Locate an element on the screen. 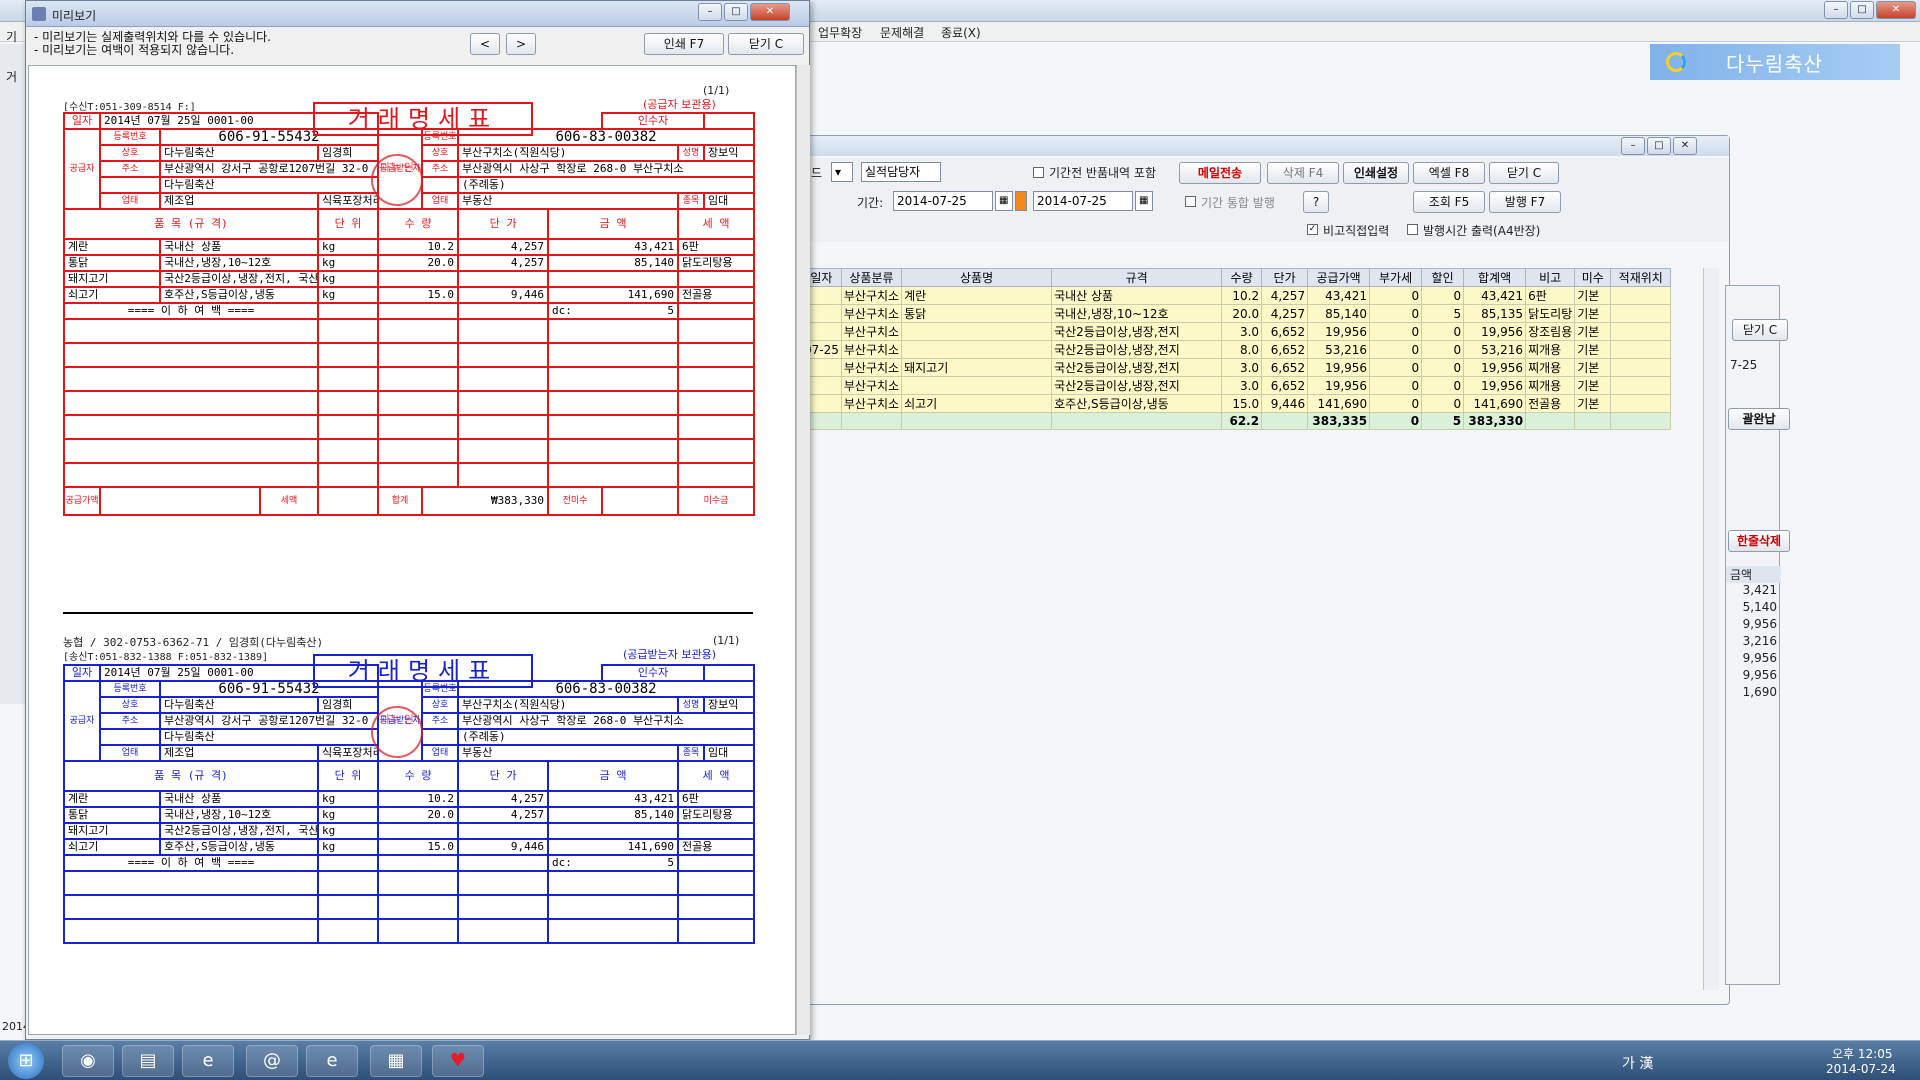  table-cell: 쇠고기 is located at coordinates (977, 403).